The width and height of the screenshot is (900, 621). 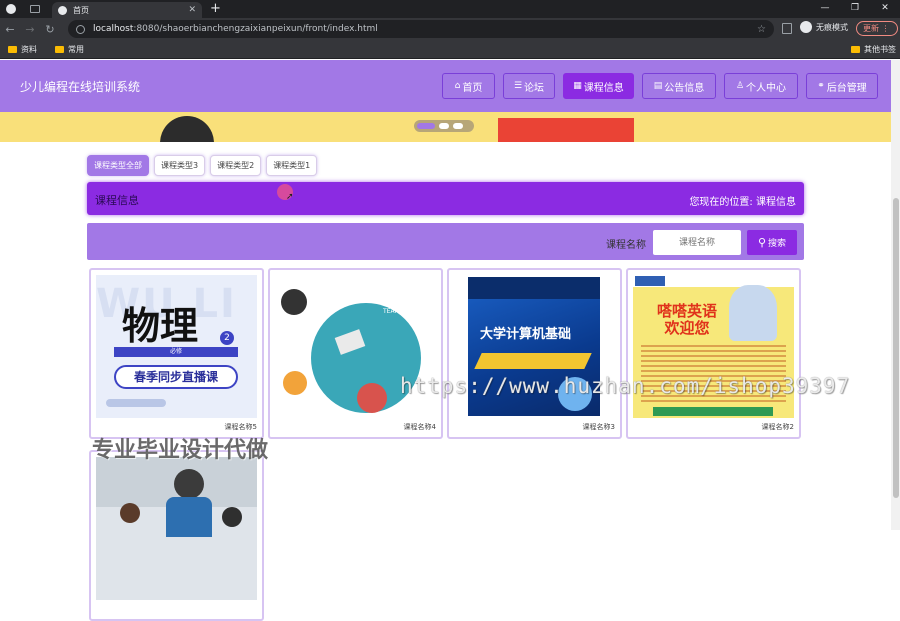 I want to click on back-icon: ←, so click(x=10, y=29).